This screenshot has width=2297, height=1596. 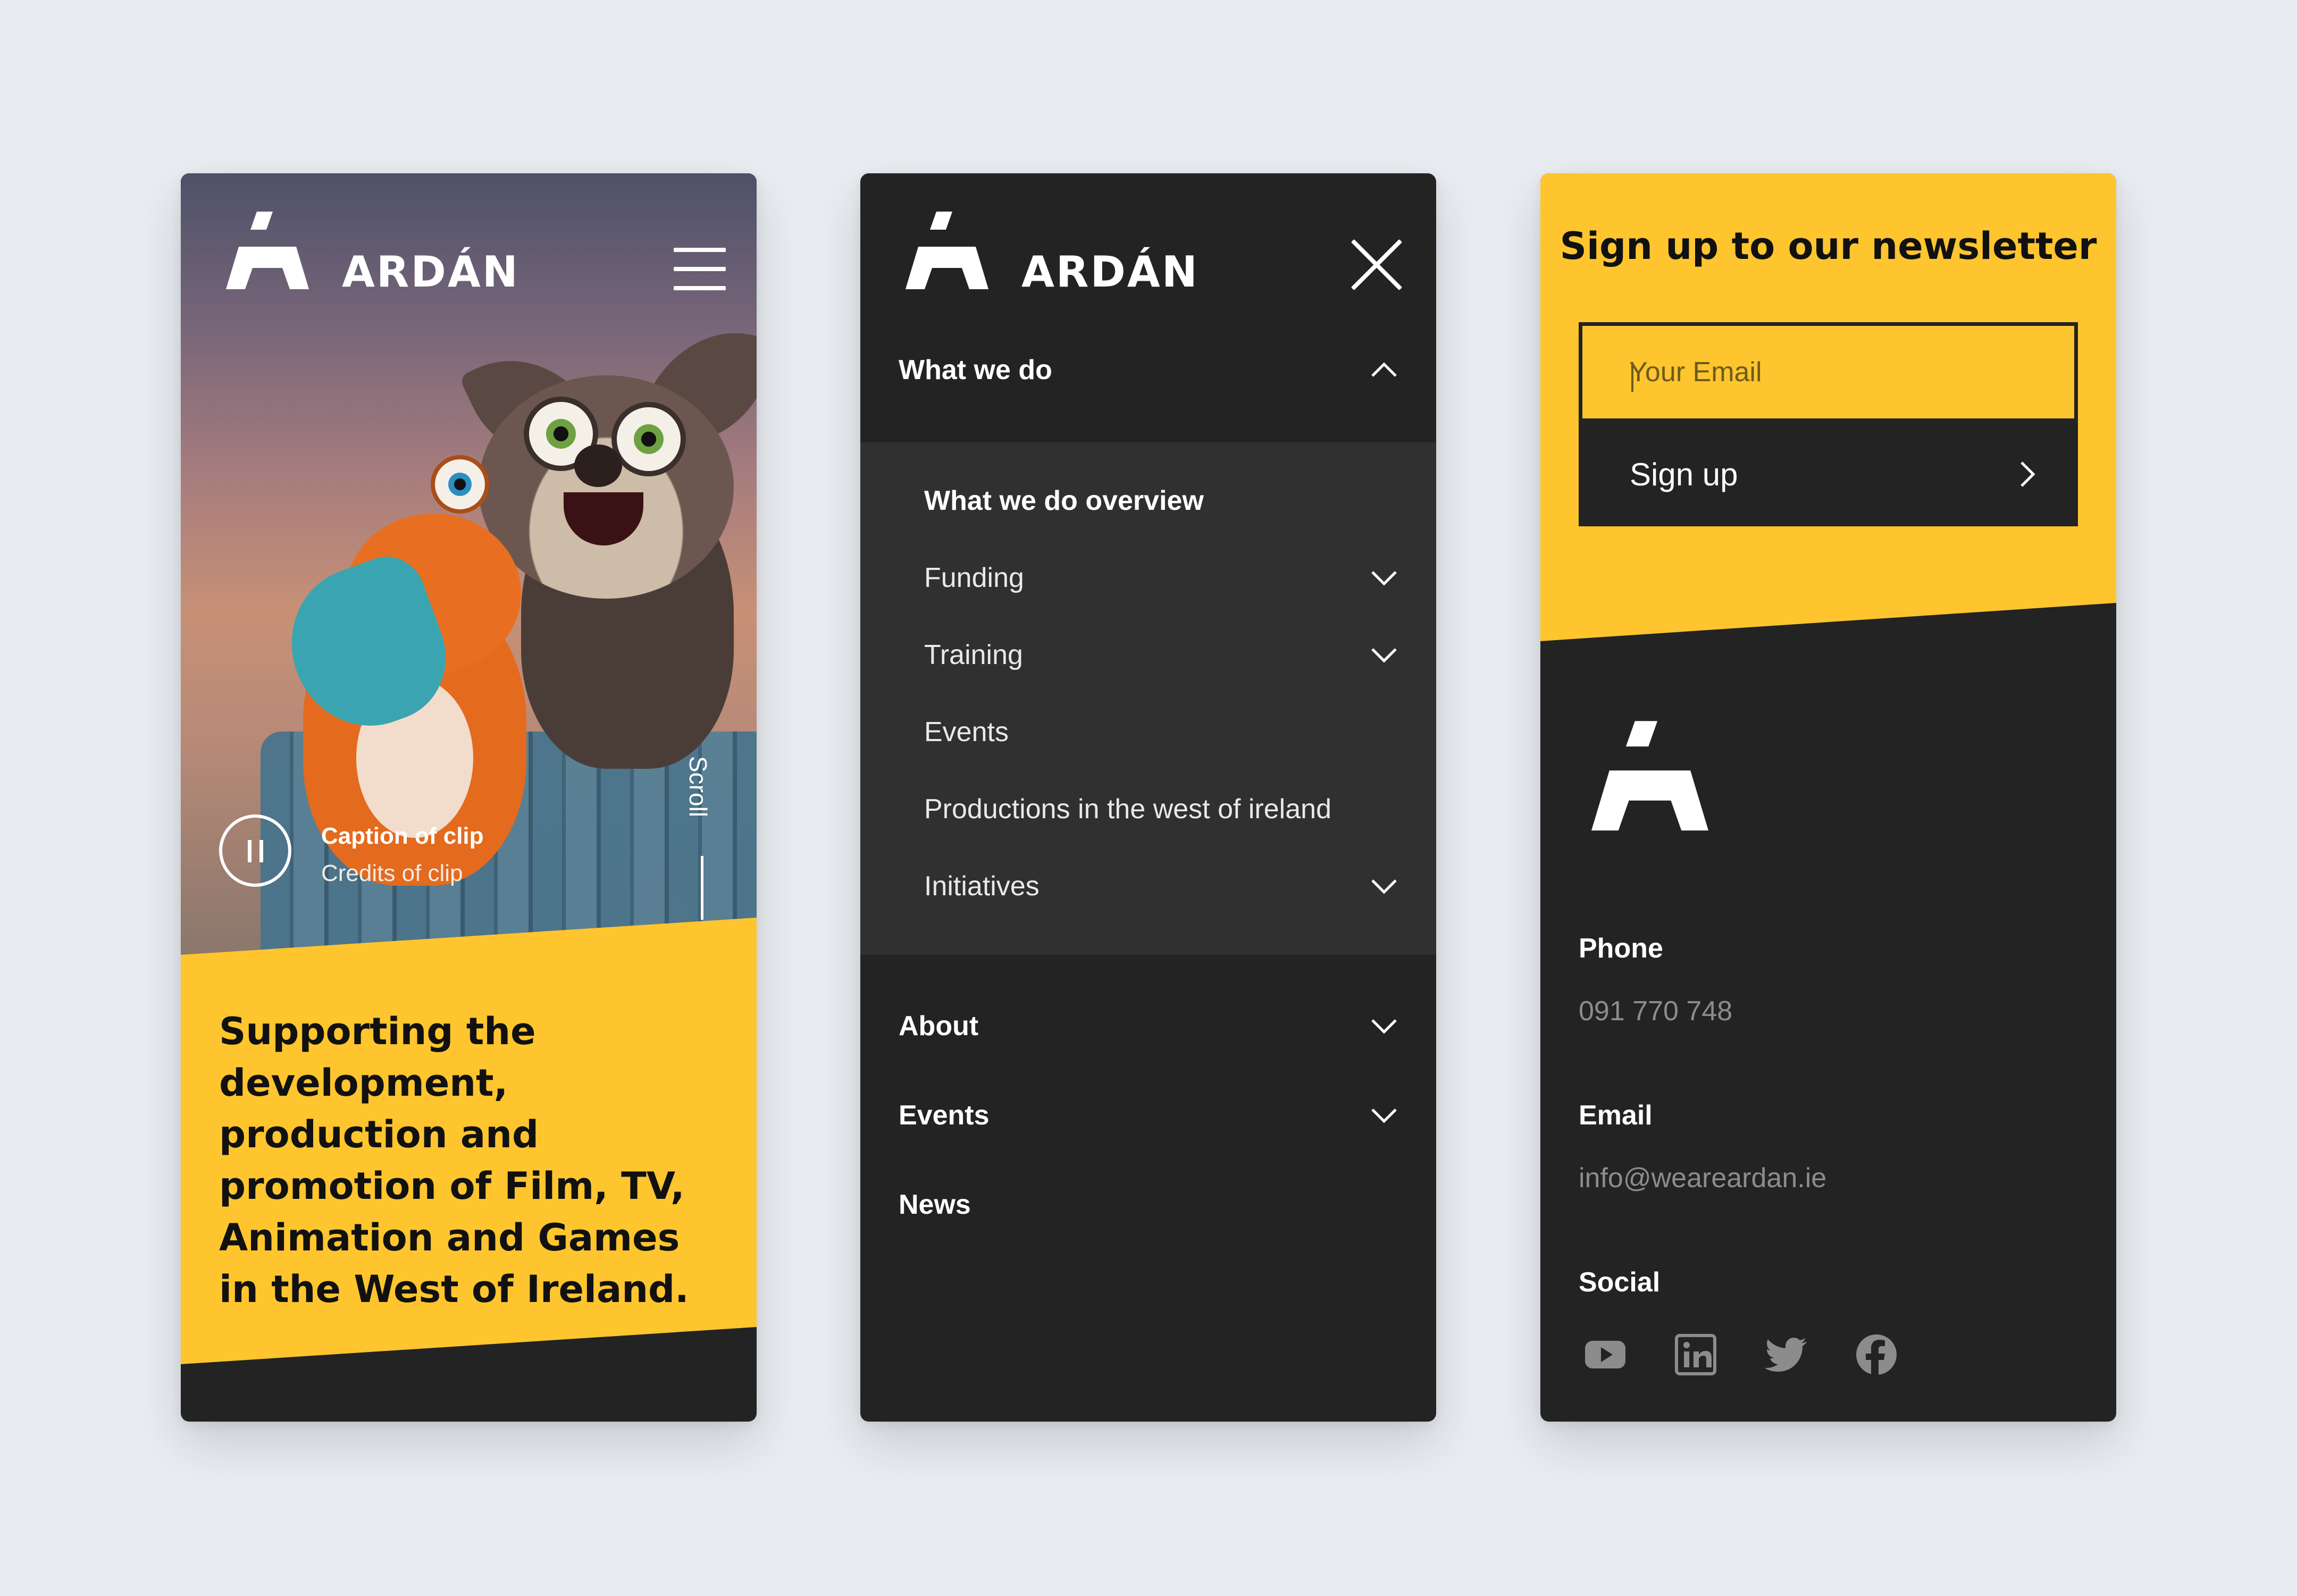 What do you see at coordinates (1877, 1354) in the screenshot?
I see `facebook-icon` at bounding box center [1877, 1354].